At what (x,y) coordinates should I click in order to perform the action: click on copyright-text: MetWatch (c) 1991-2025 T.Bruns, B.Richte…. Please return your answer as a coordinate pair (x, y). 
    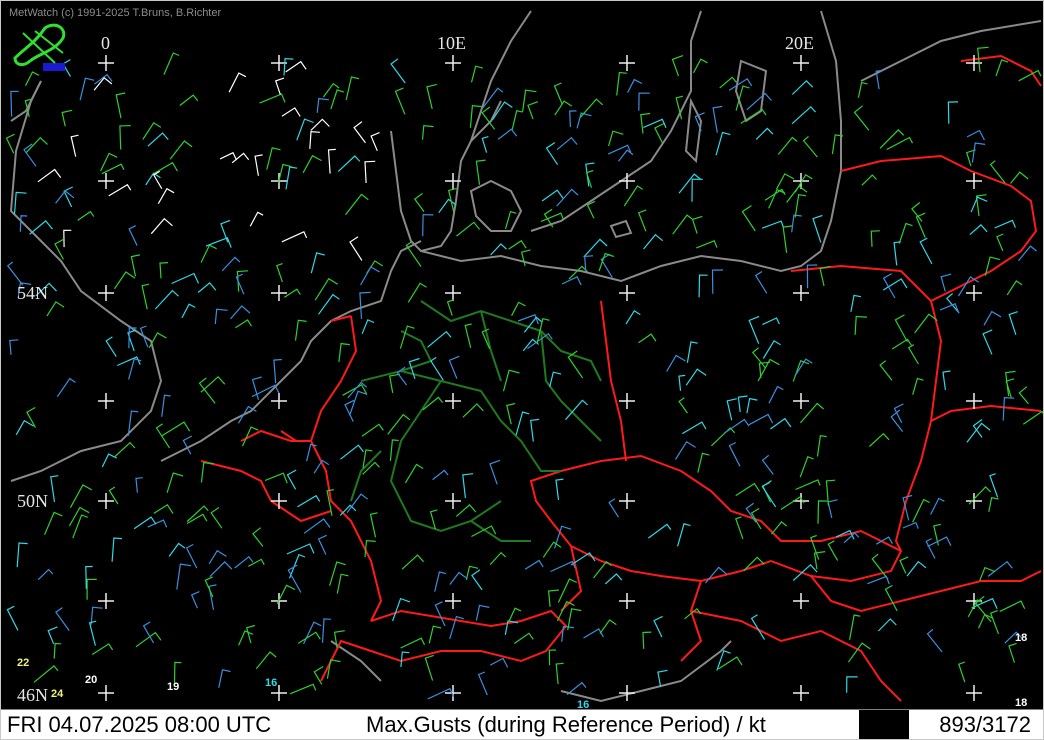
    Looking at the image, I should click on (115, 13).